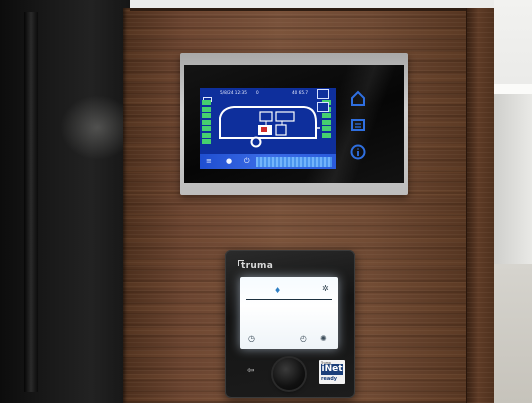 The image size is (532, 403). I want to click on status-reading: 40 65.7, so click(300, 92).